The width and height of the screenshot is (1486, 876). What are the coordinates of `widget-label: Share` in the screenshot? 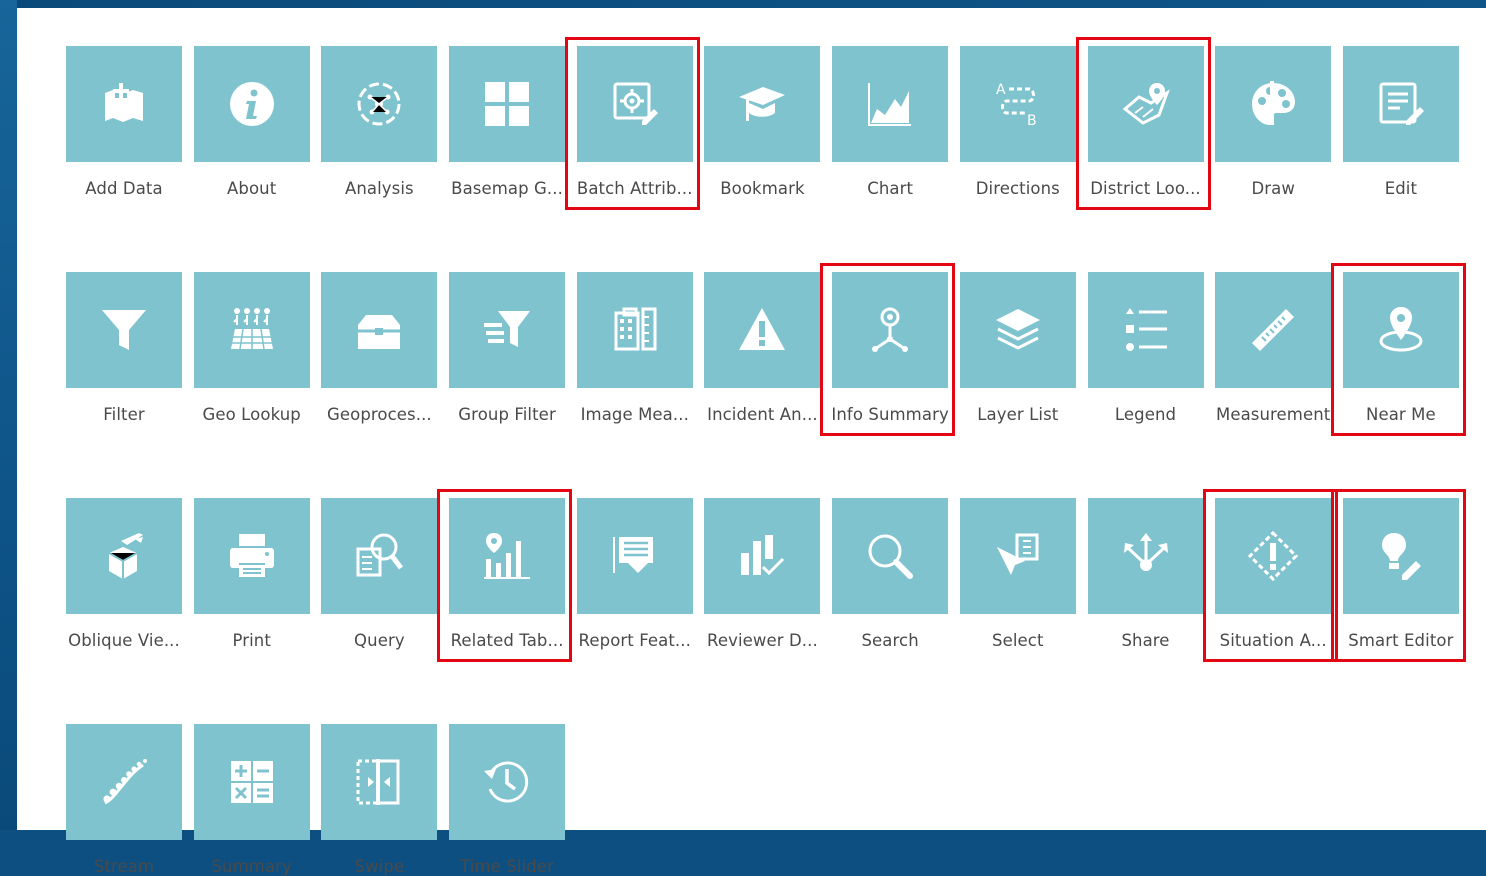 It's located at (1145, 640).